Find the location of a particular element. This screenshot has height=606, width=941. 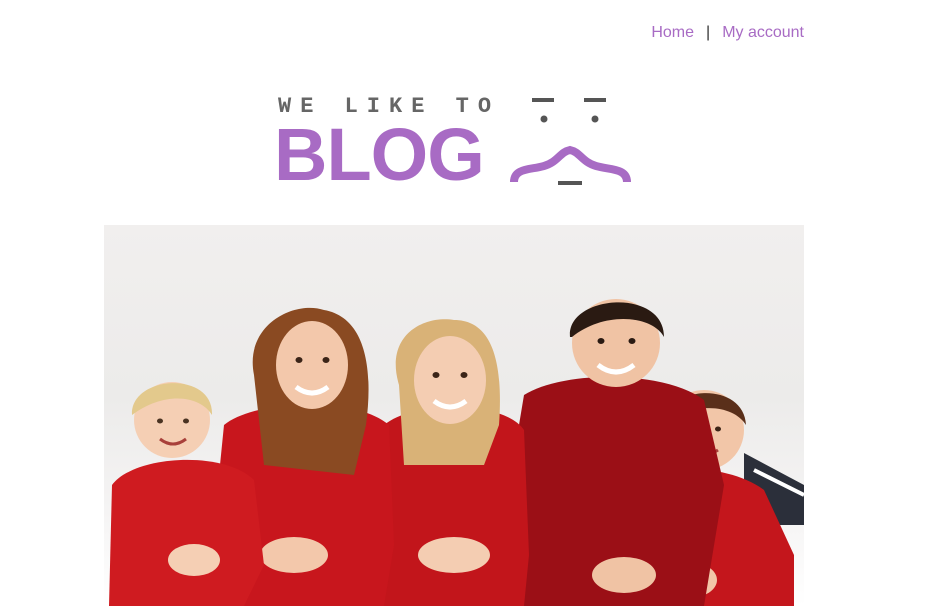

site-logo: WE LIKE TO BLOG is located at coordinates (455, 144).